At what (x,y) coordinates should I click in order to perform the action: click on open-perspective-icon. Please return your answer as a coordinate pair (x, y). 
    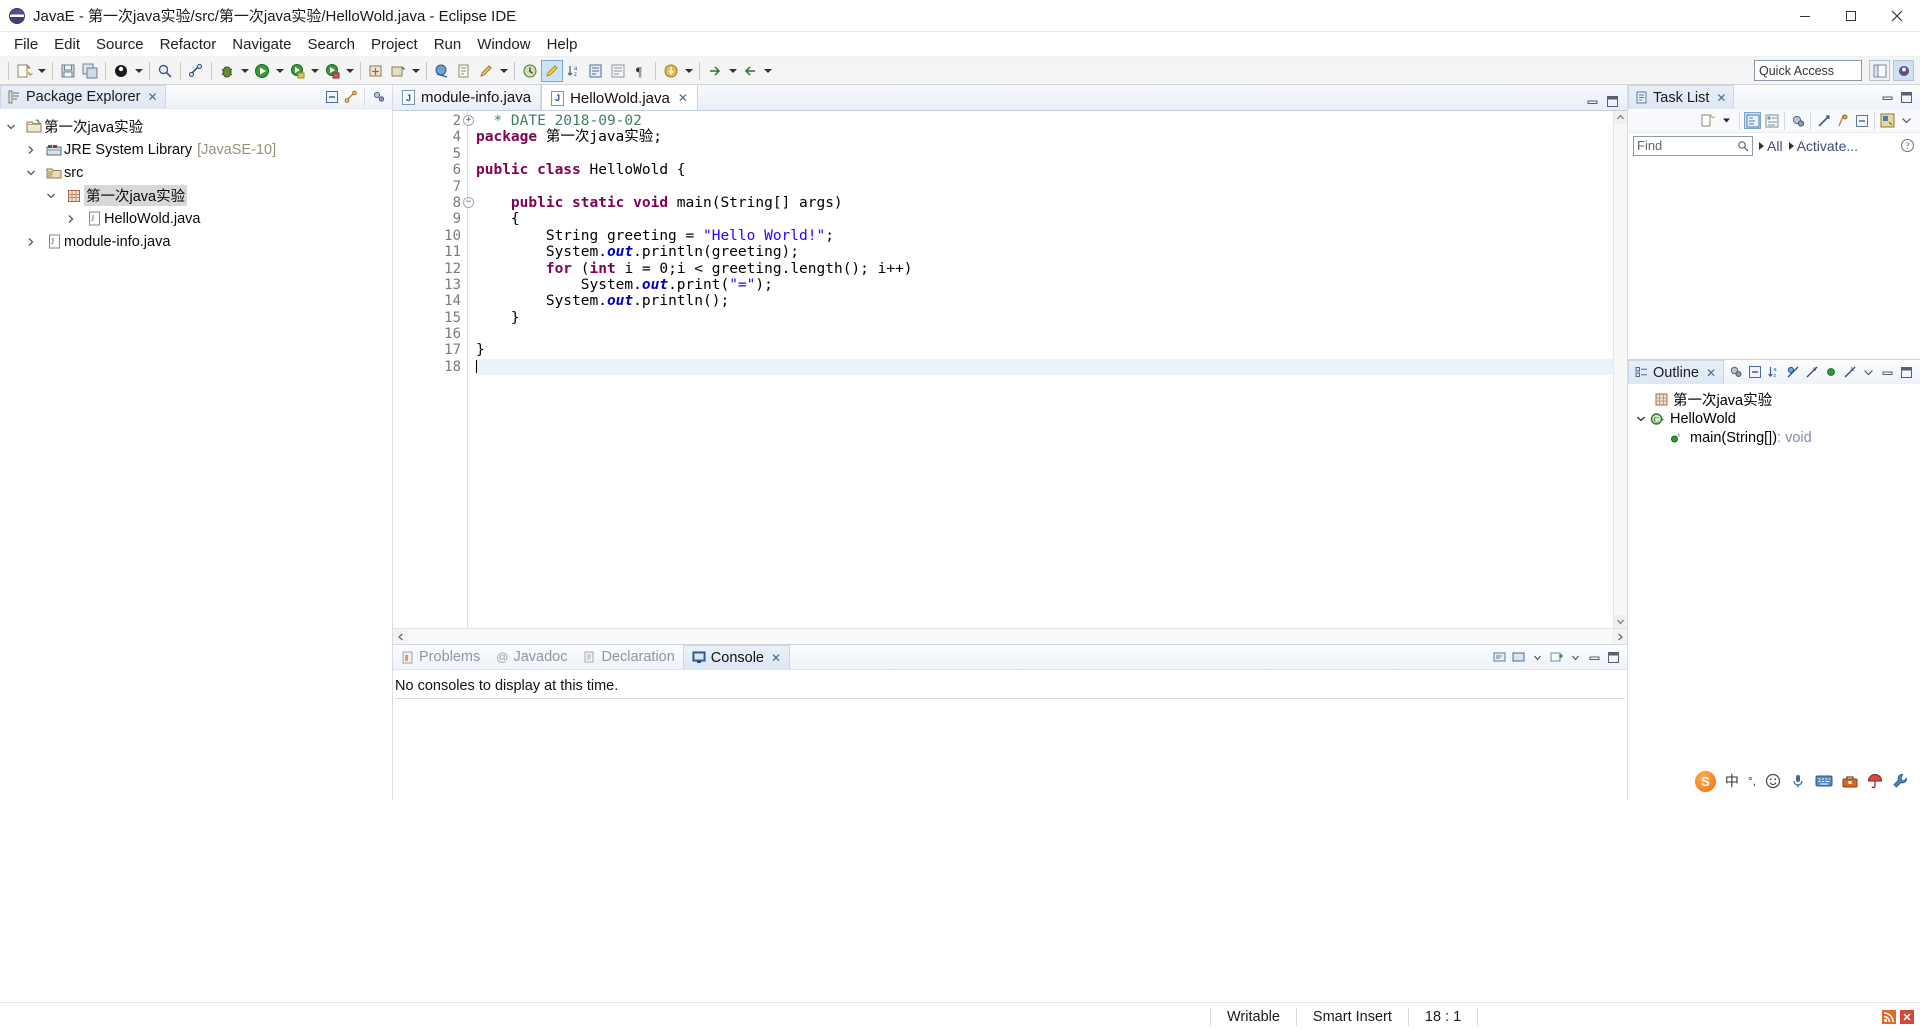
    Looking at the image, I should click on (1879, 70).